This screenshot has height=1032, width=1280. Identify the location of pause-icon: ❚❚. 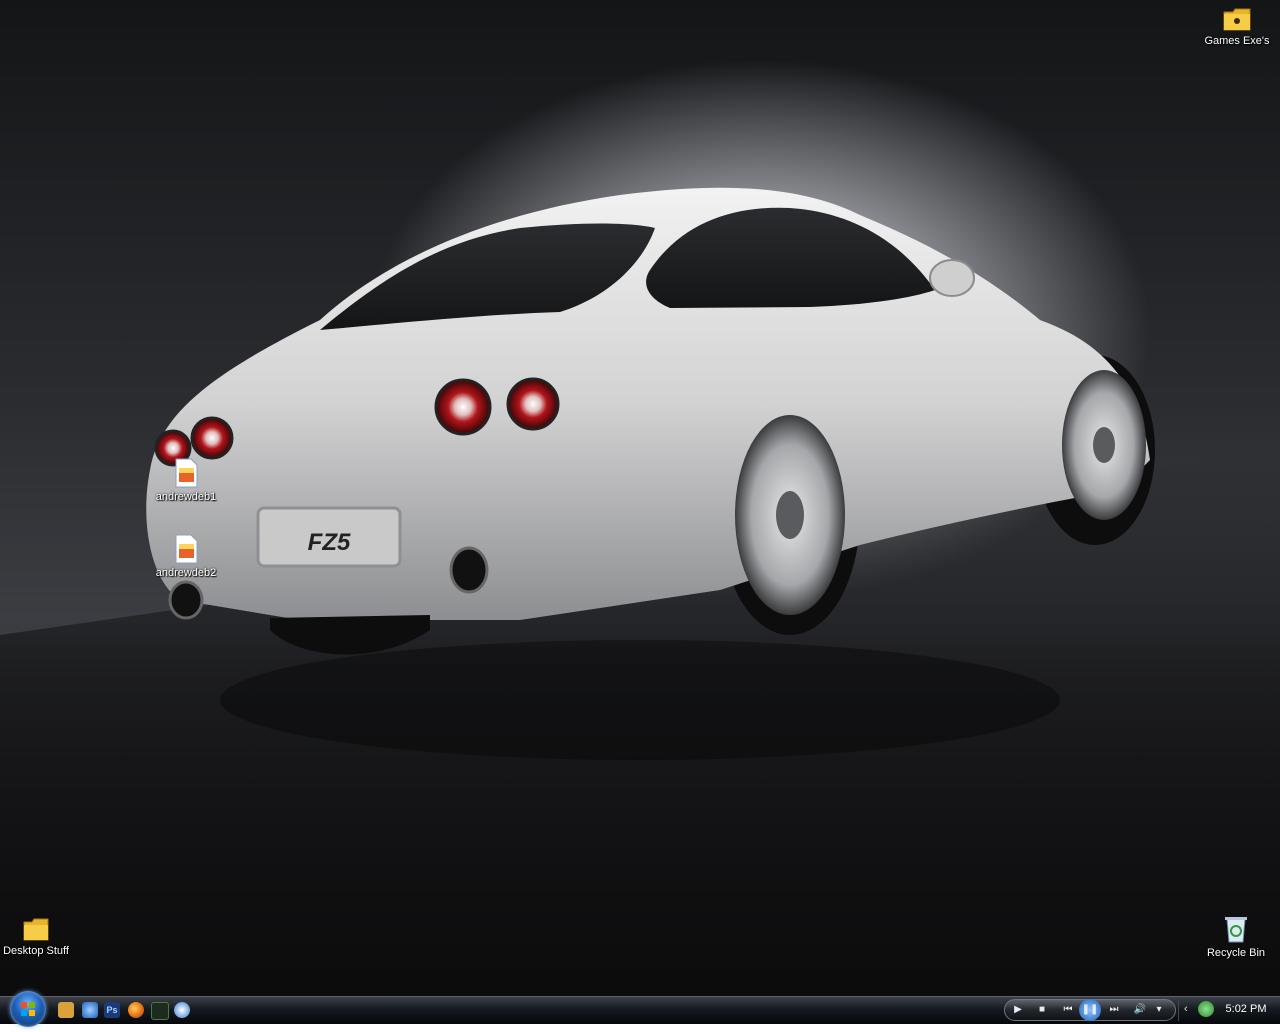
(1090, 1010).